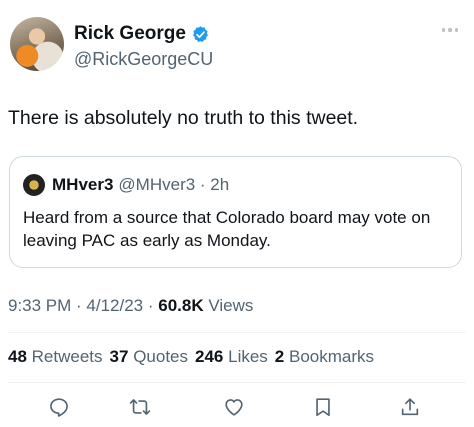 Image resolution: width=474 pixels, height=427 pixels. I want to click on like-button, so click(234, 407).